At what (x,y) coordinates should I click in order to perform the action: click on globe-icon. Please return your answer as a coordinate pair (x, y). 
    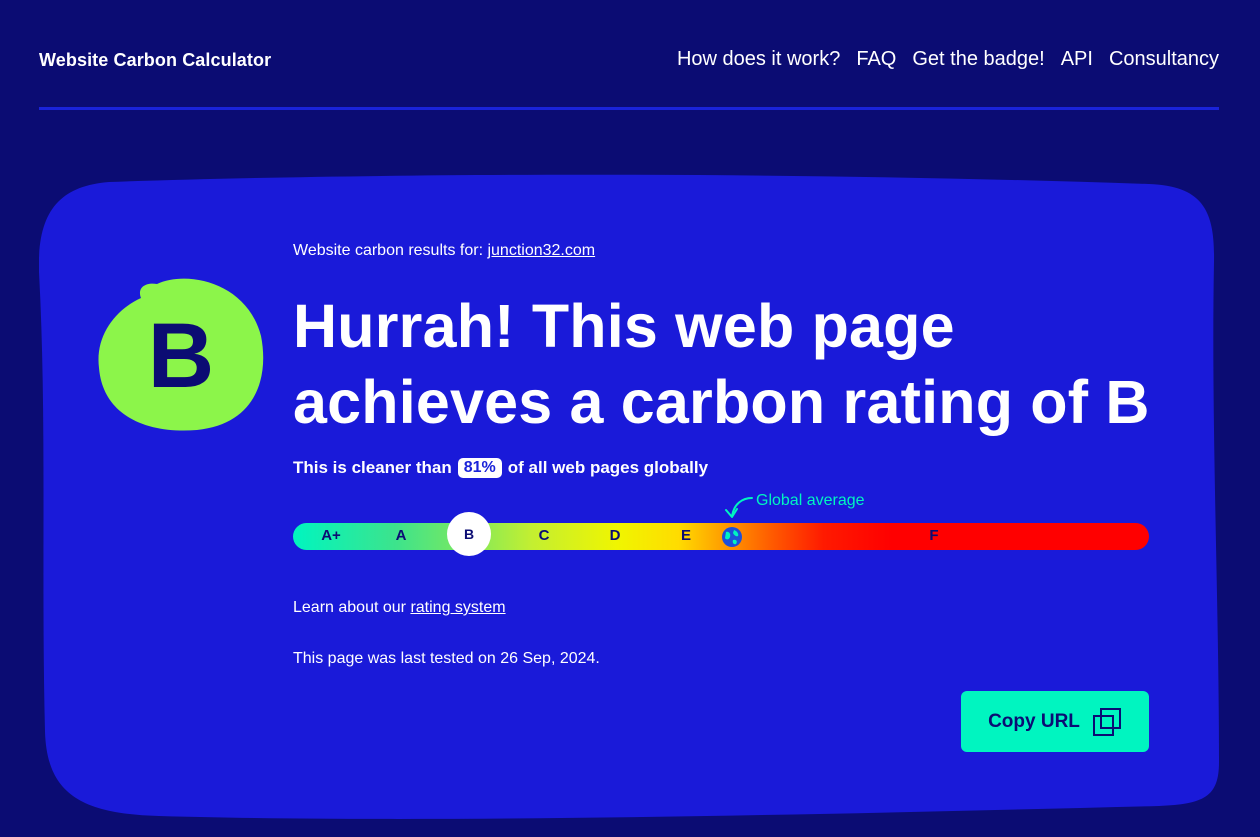
    Looking at the image, I should click on (732, 537).